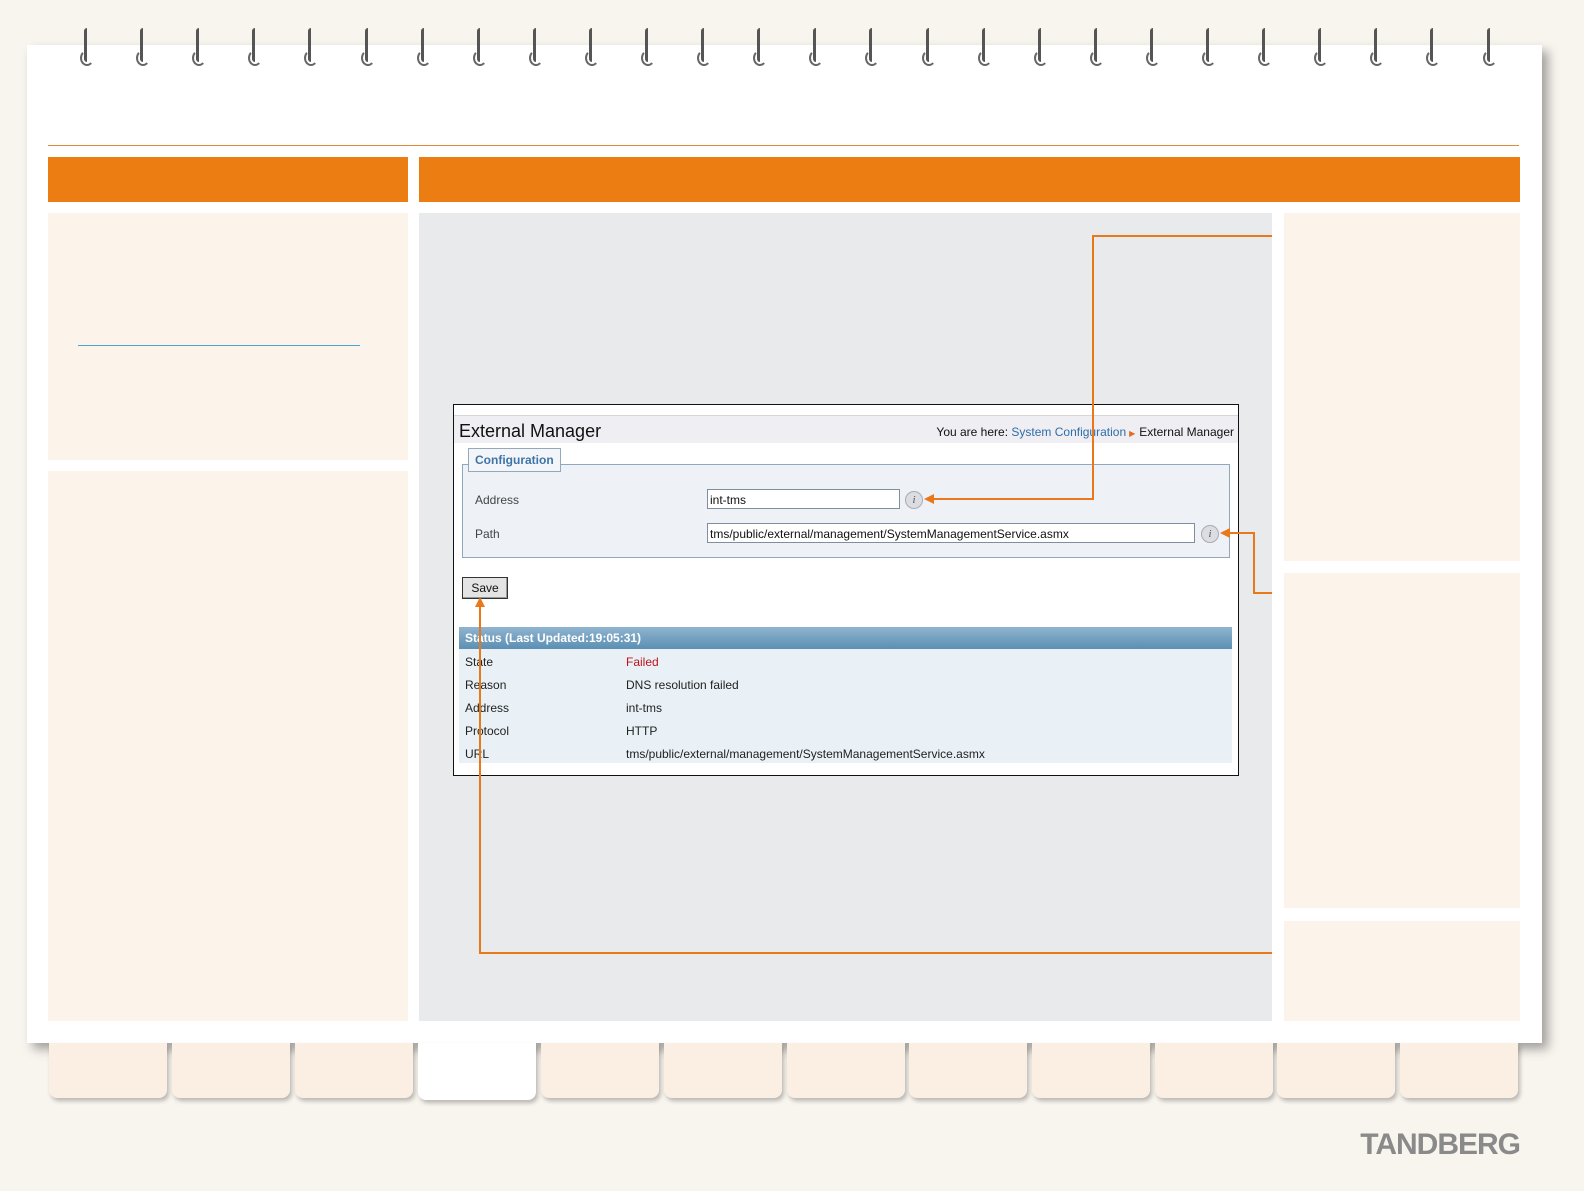 Image resolution: width=1584 pixels, height=1191 pixels. I want to click on callout-arrow-path, so click(1225, 533).